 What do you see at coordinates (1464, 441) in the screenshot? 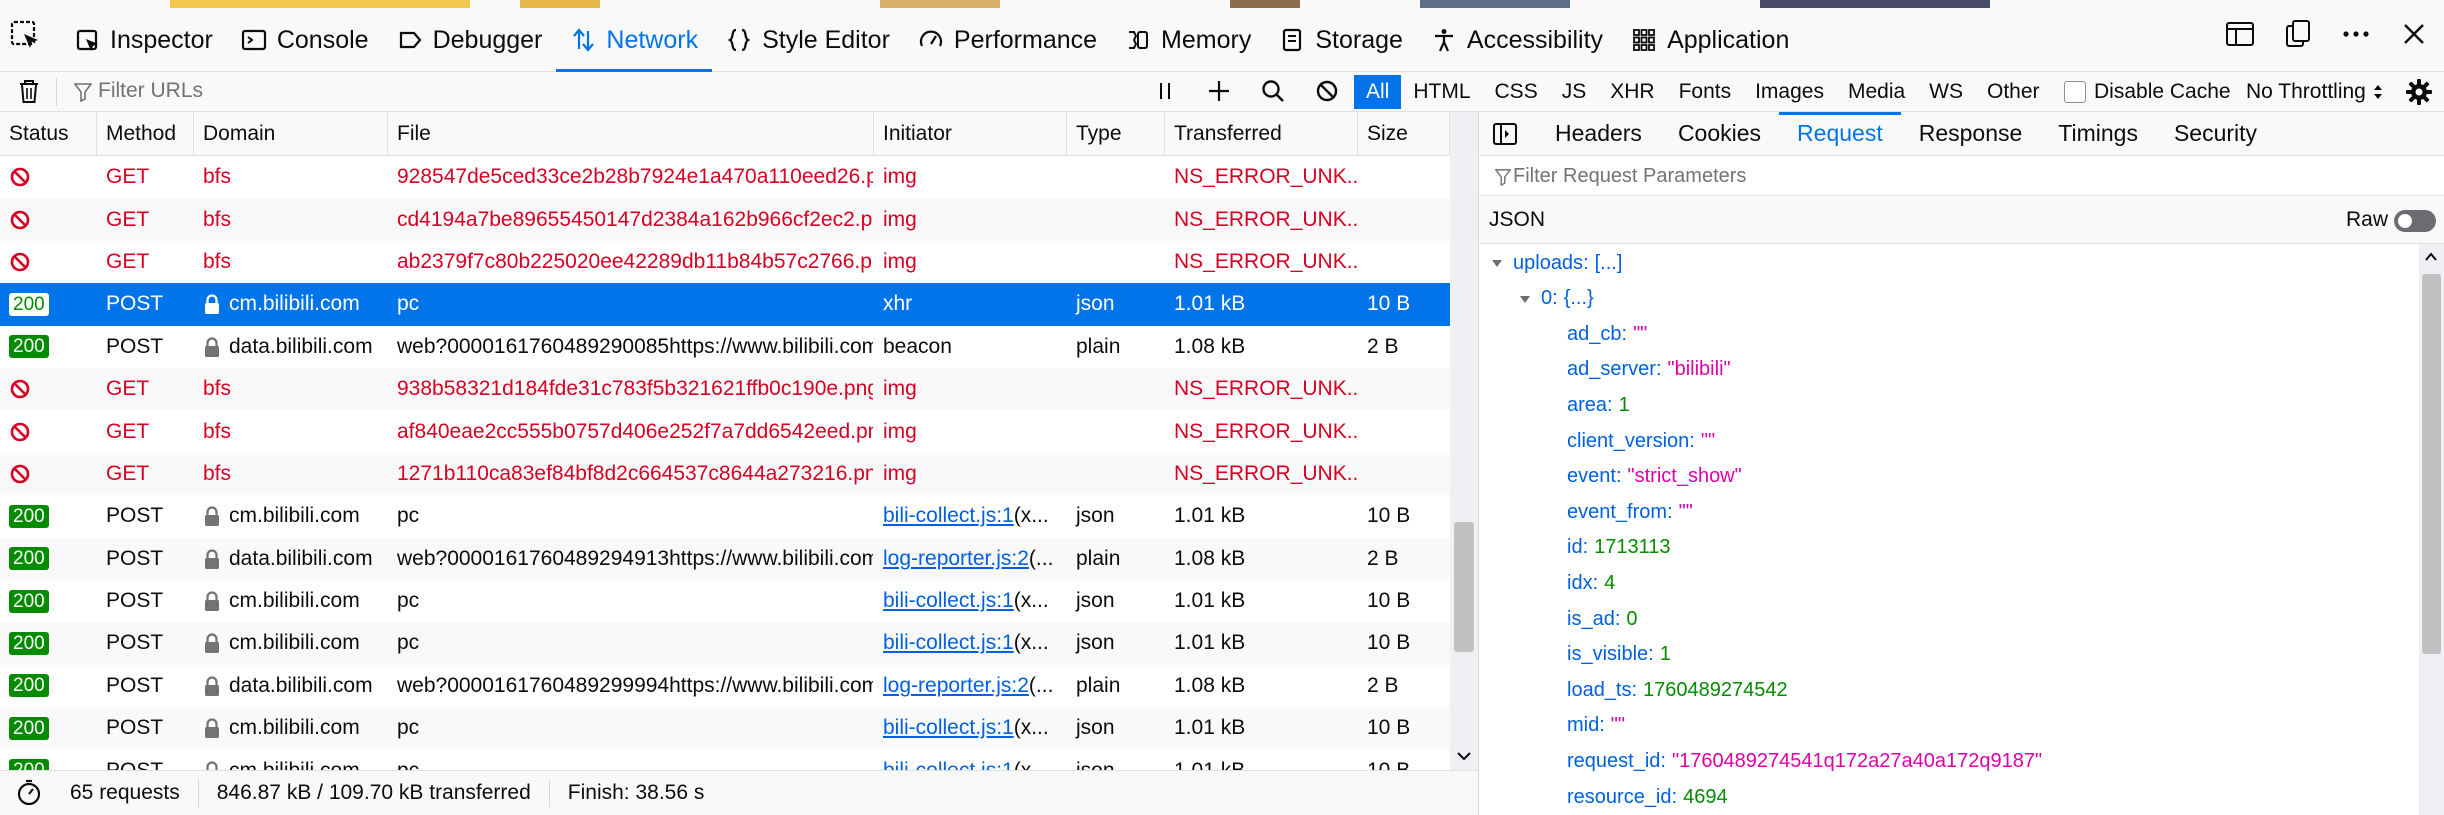
I see `table-scrollbar` at bounding box center [1464, 441].